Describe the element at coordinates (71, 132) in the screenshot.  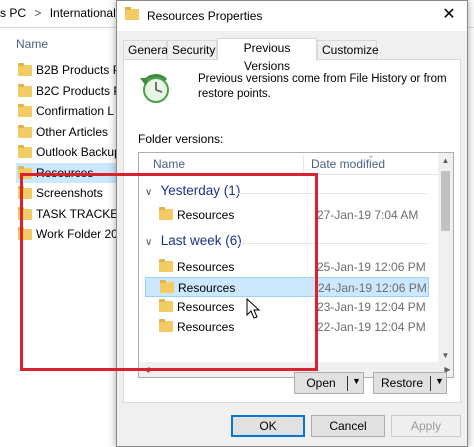
I see `explorer-item: Other Articles` at that location.